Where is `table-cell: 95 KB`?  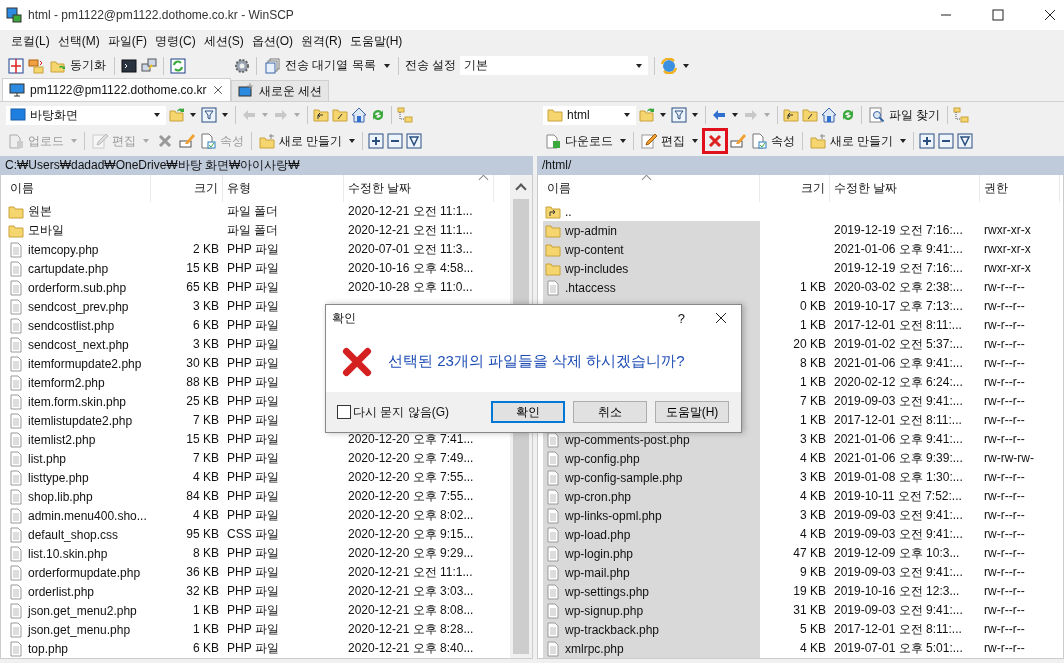 table-cell: 95 KB is located at coordinates (202, 534).